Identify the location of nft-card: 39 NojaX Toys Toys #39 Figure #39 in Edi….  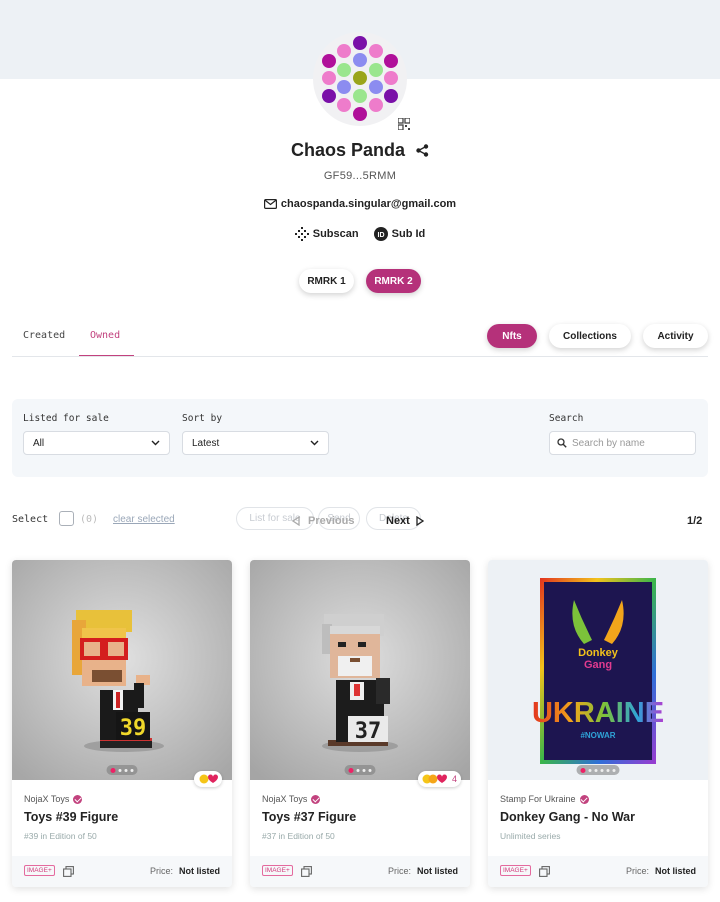
(122, 723).